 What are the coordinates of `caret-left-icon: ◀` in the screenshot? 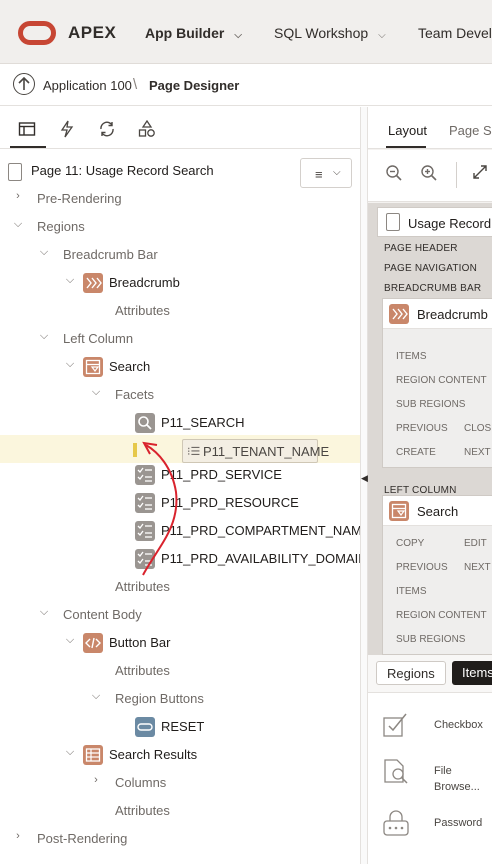 It's located at (364, 478).